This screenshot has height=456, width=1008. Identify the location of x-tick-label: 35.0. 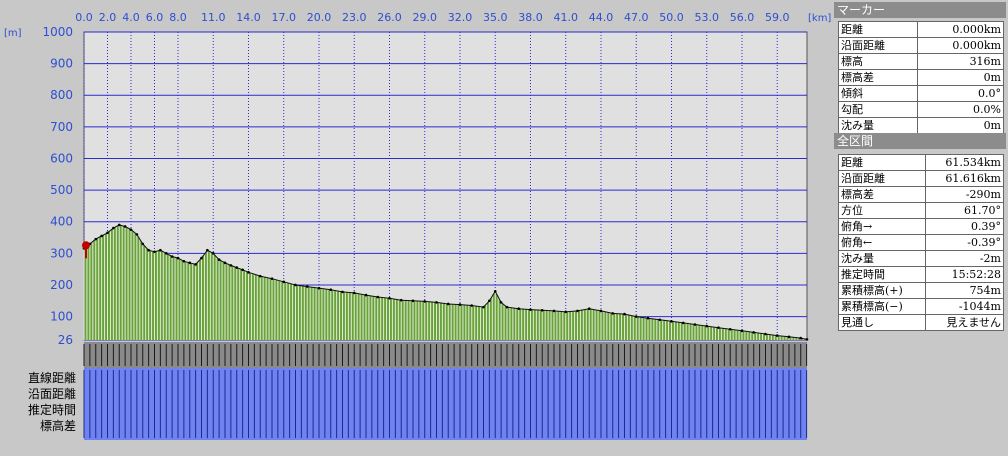
(495, 17).